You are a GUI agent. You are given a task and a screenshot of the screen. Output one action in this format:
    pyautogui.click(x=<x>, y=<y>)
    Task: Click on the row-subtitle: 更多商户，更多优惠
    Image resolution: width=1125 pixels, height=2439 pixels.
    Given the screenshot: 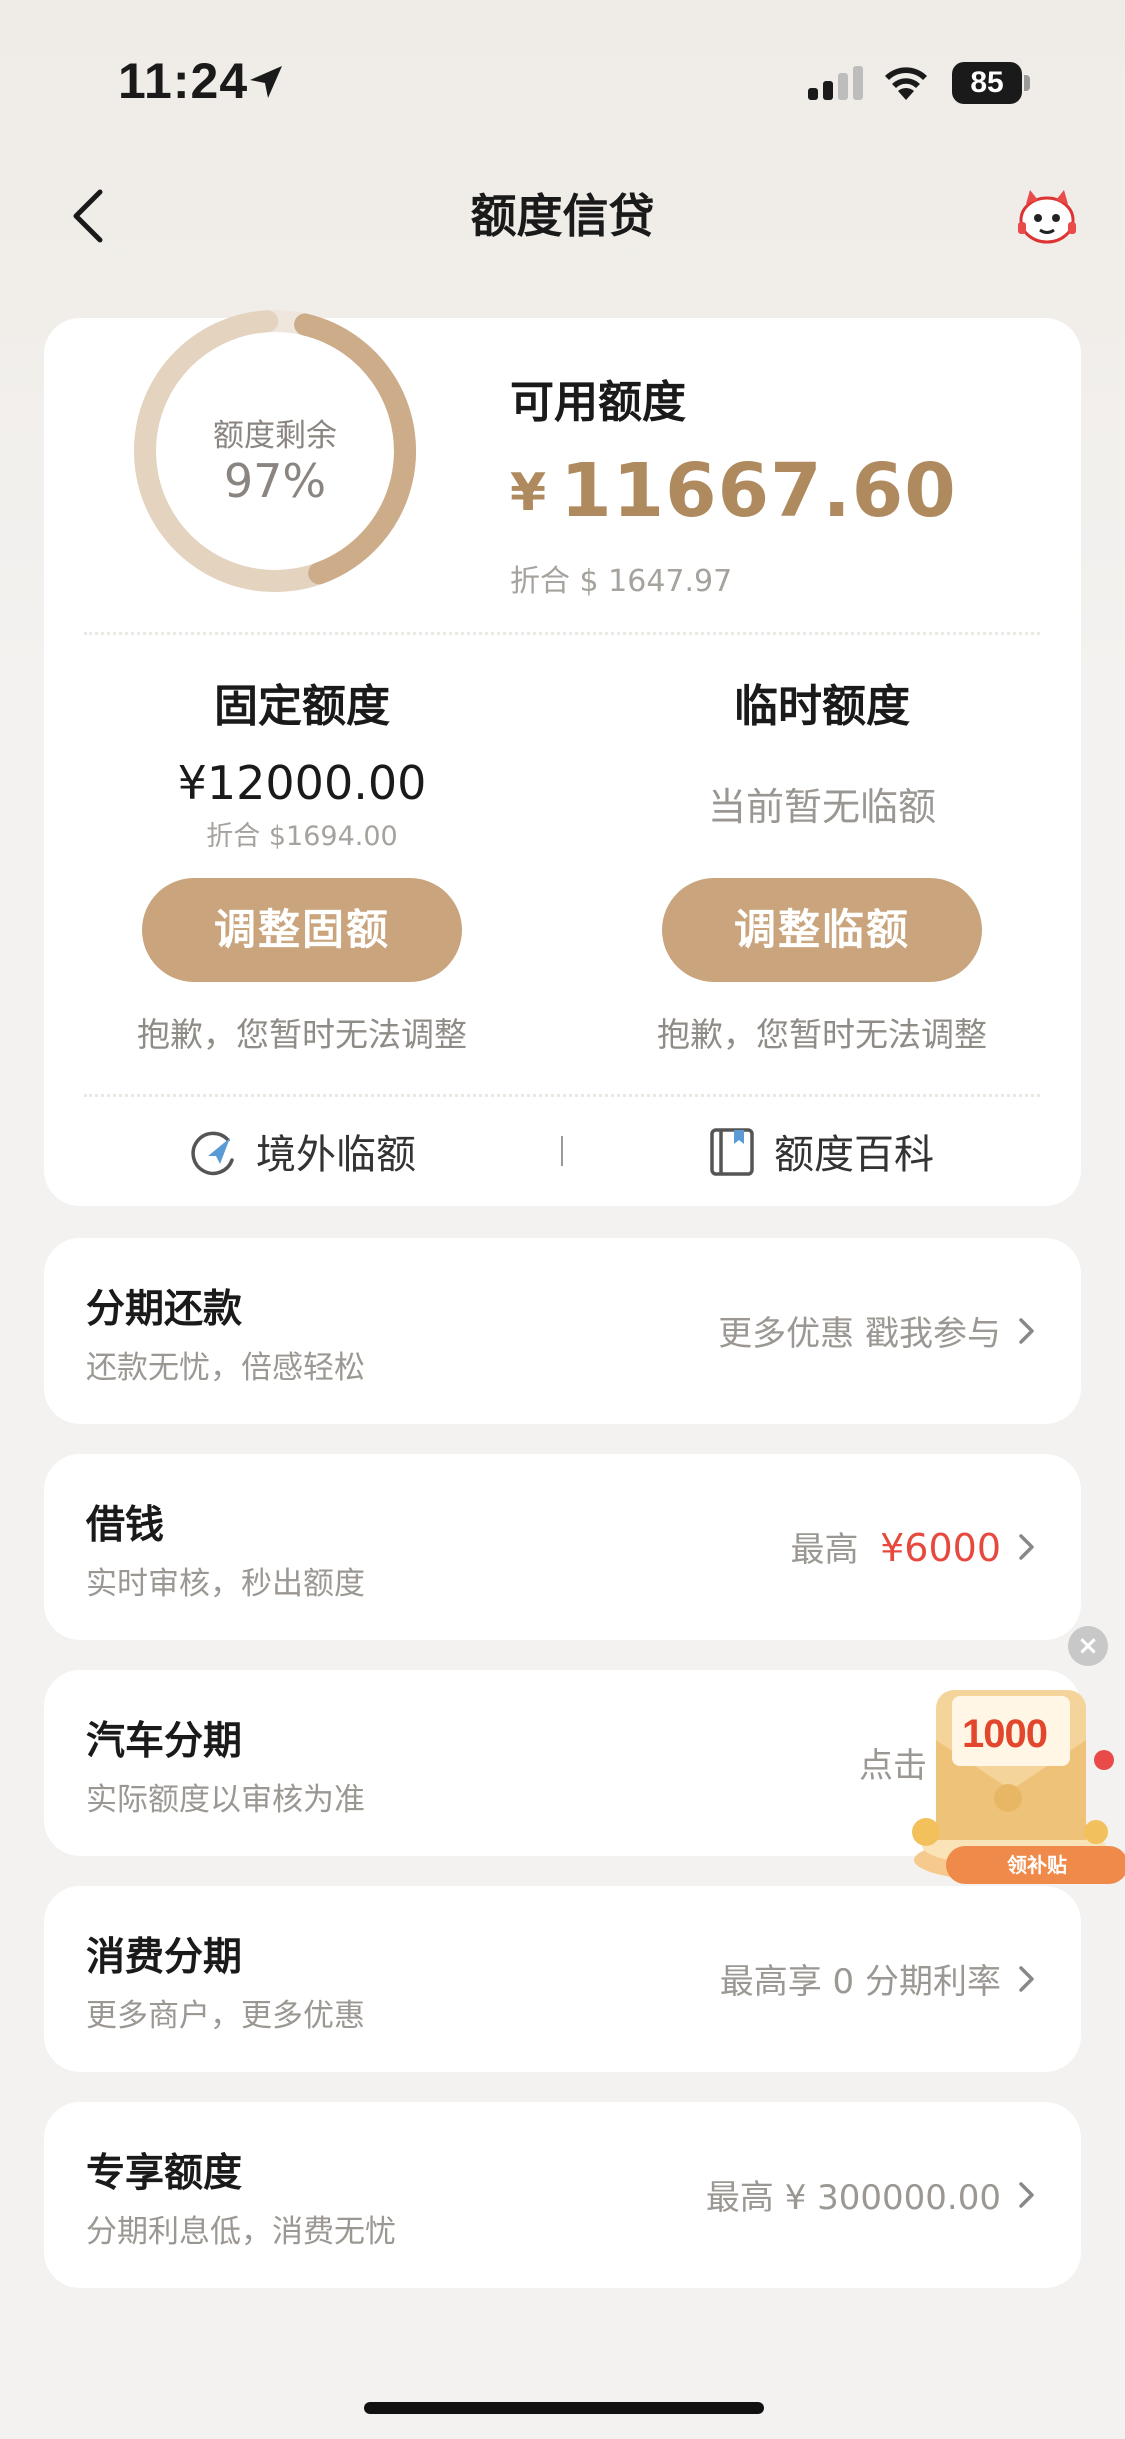 What is the action you would take?
    pyautogui.click(x=225, y=2016)
    